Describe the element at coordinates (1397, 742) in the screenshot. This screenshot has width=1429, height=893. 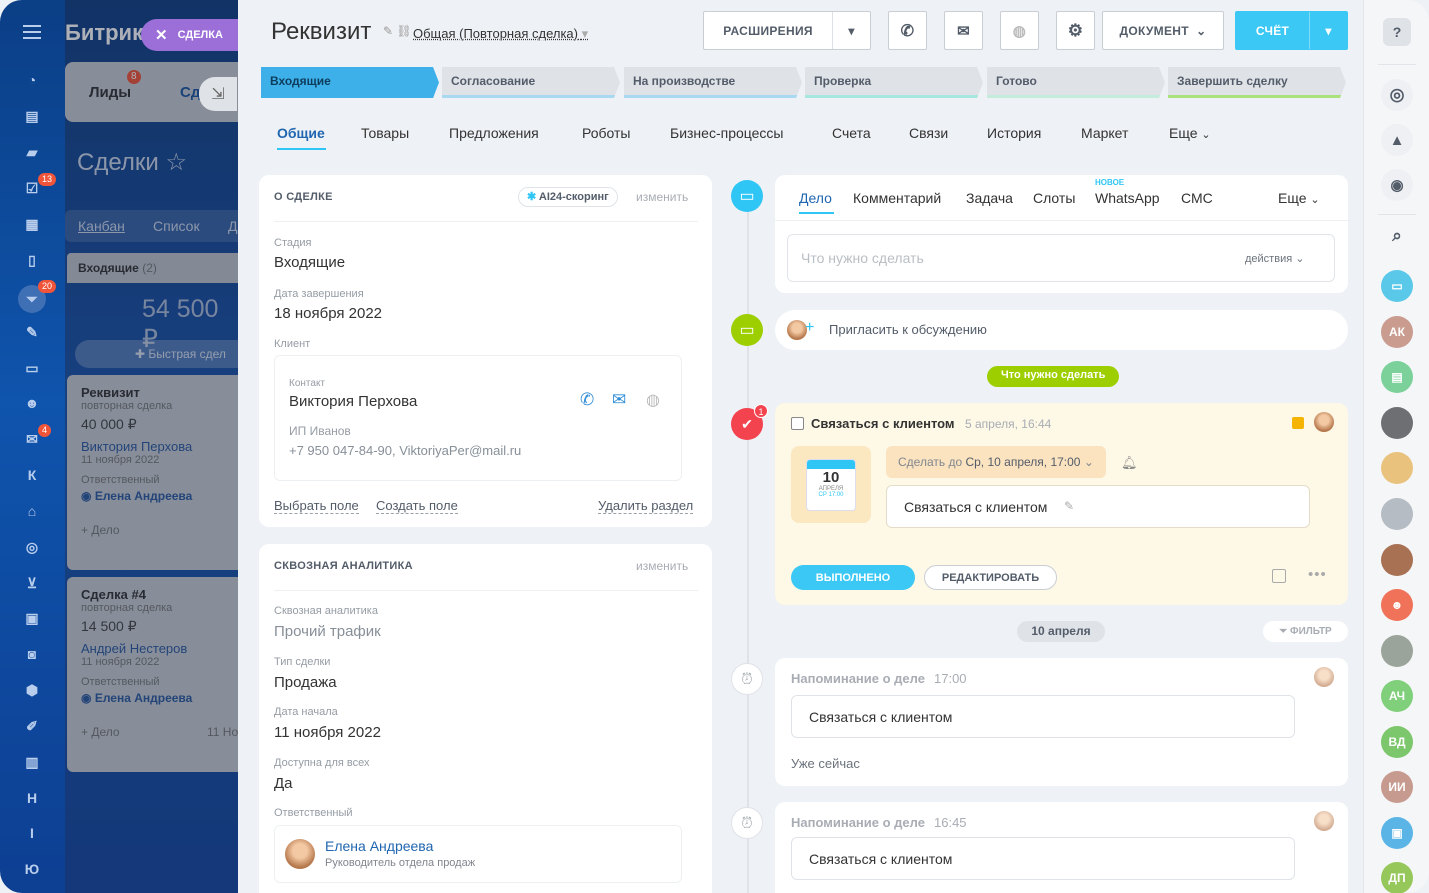
I see `avatar: ВД` at that location.